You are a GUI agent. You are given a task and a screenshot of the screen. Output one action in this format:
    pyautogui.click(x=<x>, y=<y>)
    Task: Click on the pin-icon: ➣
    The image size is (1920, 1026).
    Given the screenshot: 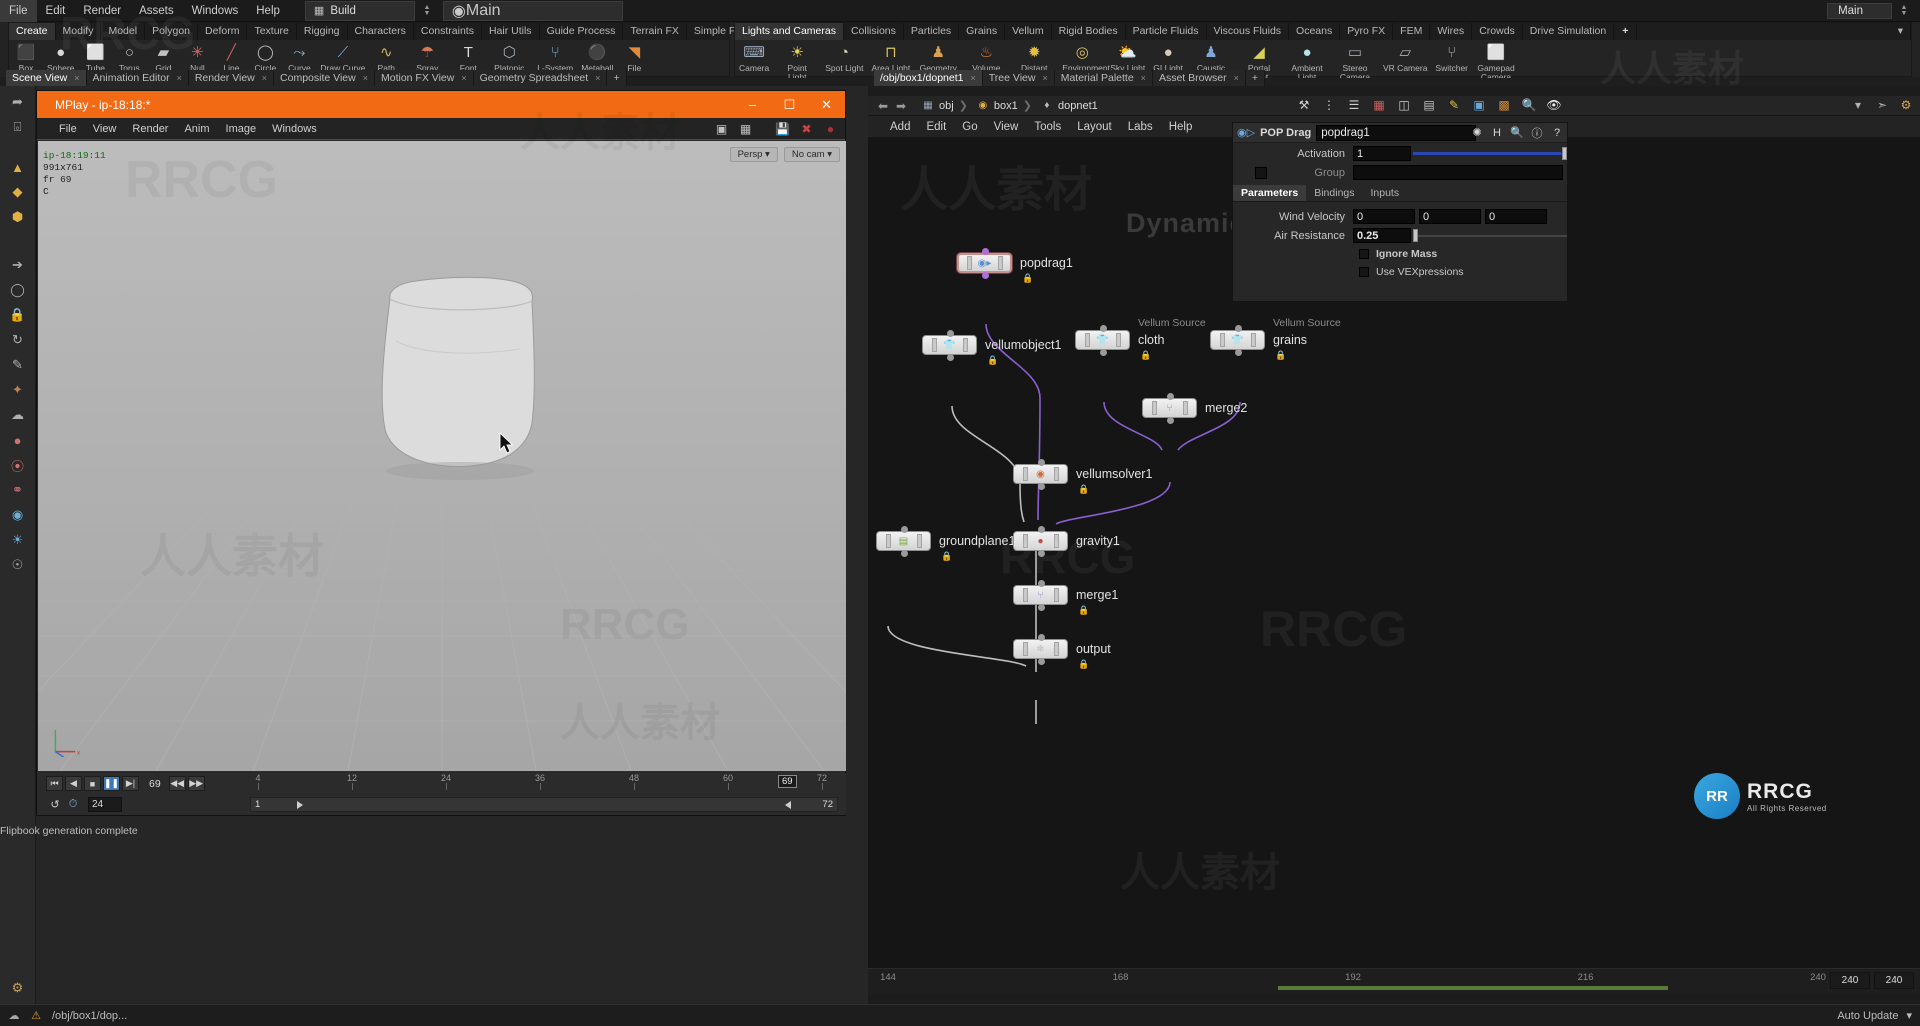 What is the action you would take?
    pyautogui.click(x=1882, y=105)
    